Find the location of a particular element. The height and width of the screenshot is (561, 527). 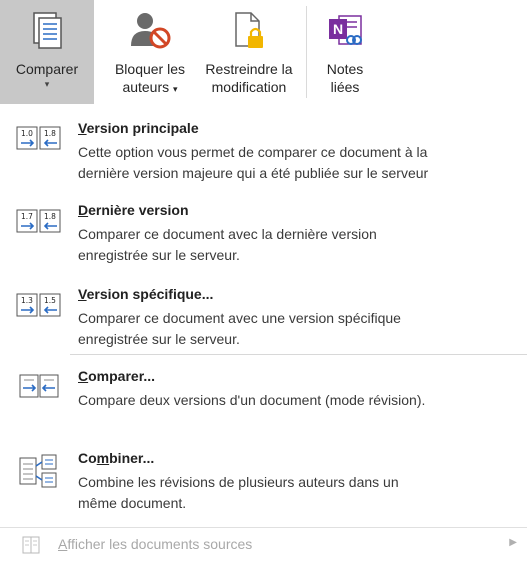

compare-version-specific-icon: 1.3 1.5 is located at coordinates (39, 307).